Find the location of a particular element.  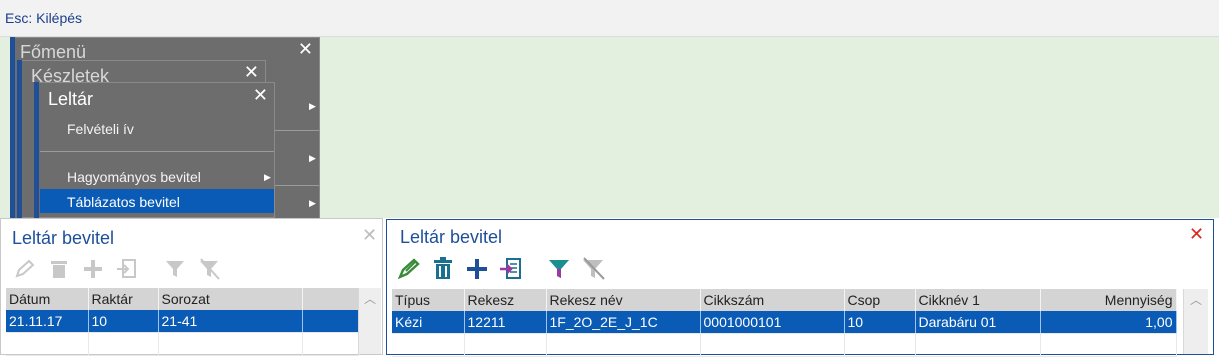

column-header-datum: Dátum is located at coordinates (47, 299).